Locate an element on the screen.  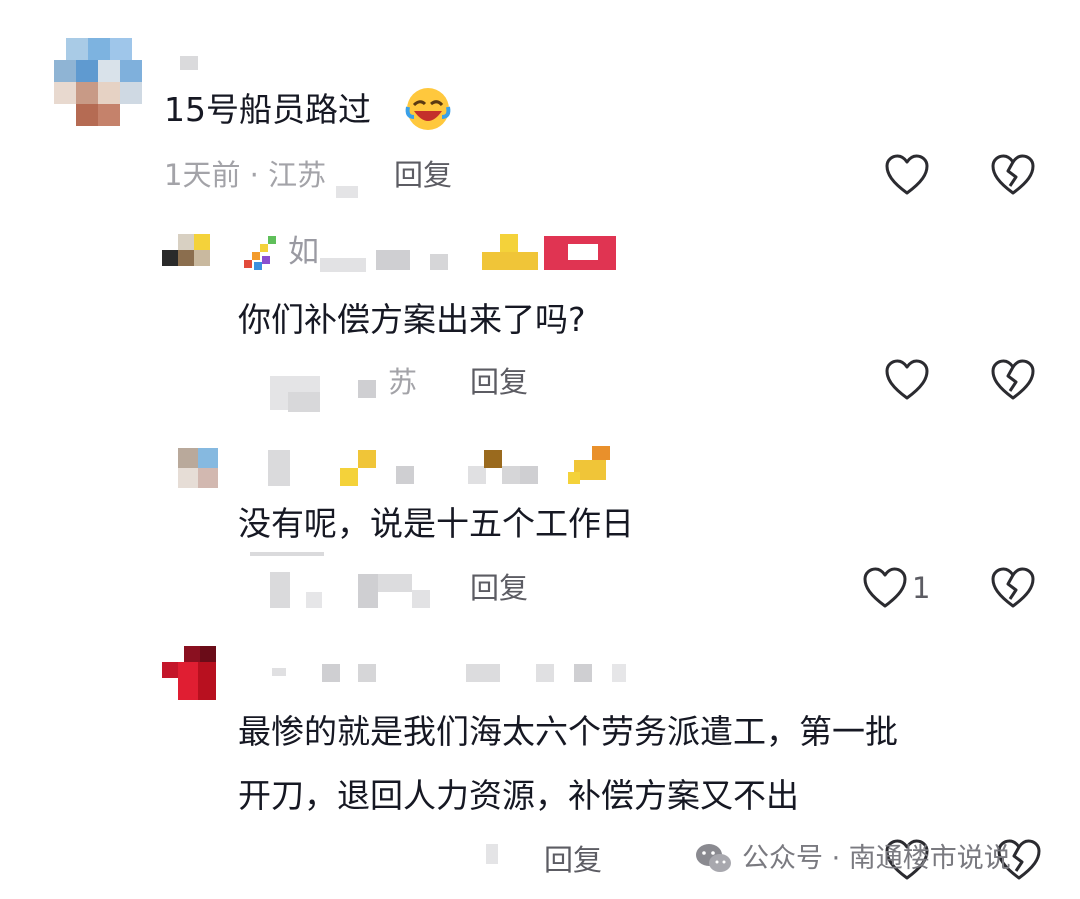
watermark-text: 公众号 · 南通楼市说说 is located at coordinates (876, 858).